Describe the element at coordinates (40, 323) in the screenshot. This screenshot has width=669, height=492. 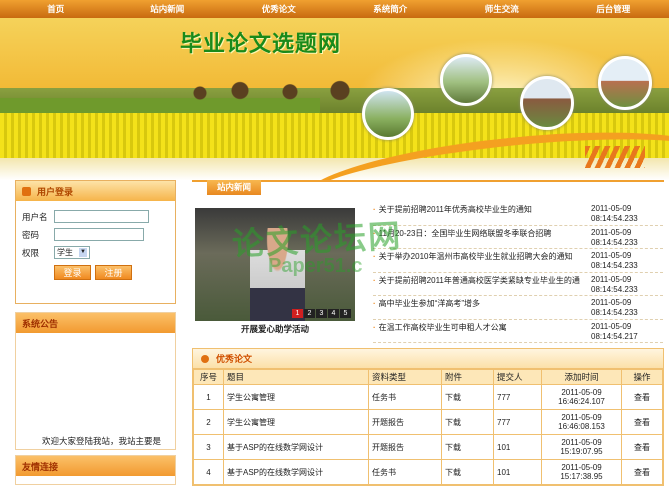
I see `notice-title: 系统公告` at that location.